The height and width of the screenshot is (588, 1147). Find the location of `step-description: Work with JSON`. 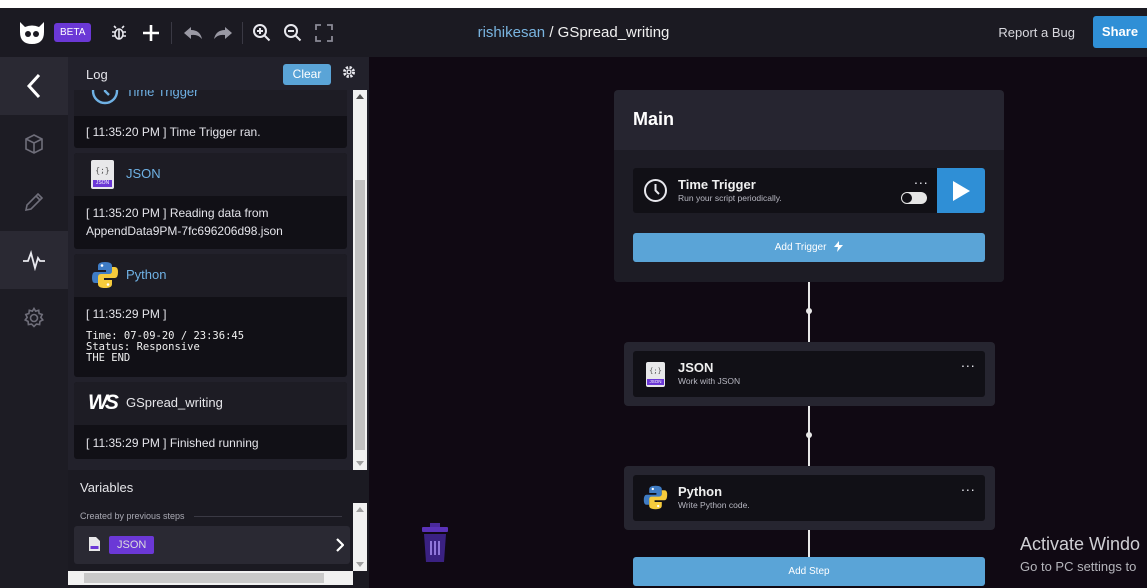

step-description: Work with JSON is located at coordinates (709, 381).